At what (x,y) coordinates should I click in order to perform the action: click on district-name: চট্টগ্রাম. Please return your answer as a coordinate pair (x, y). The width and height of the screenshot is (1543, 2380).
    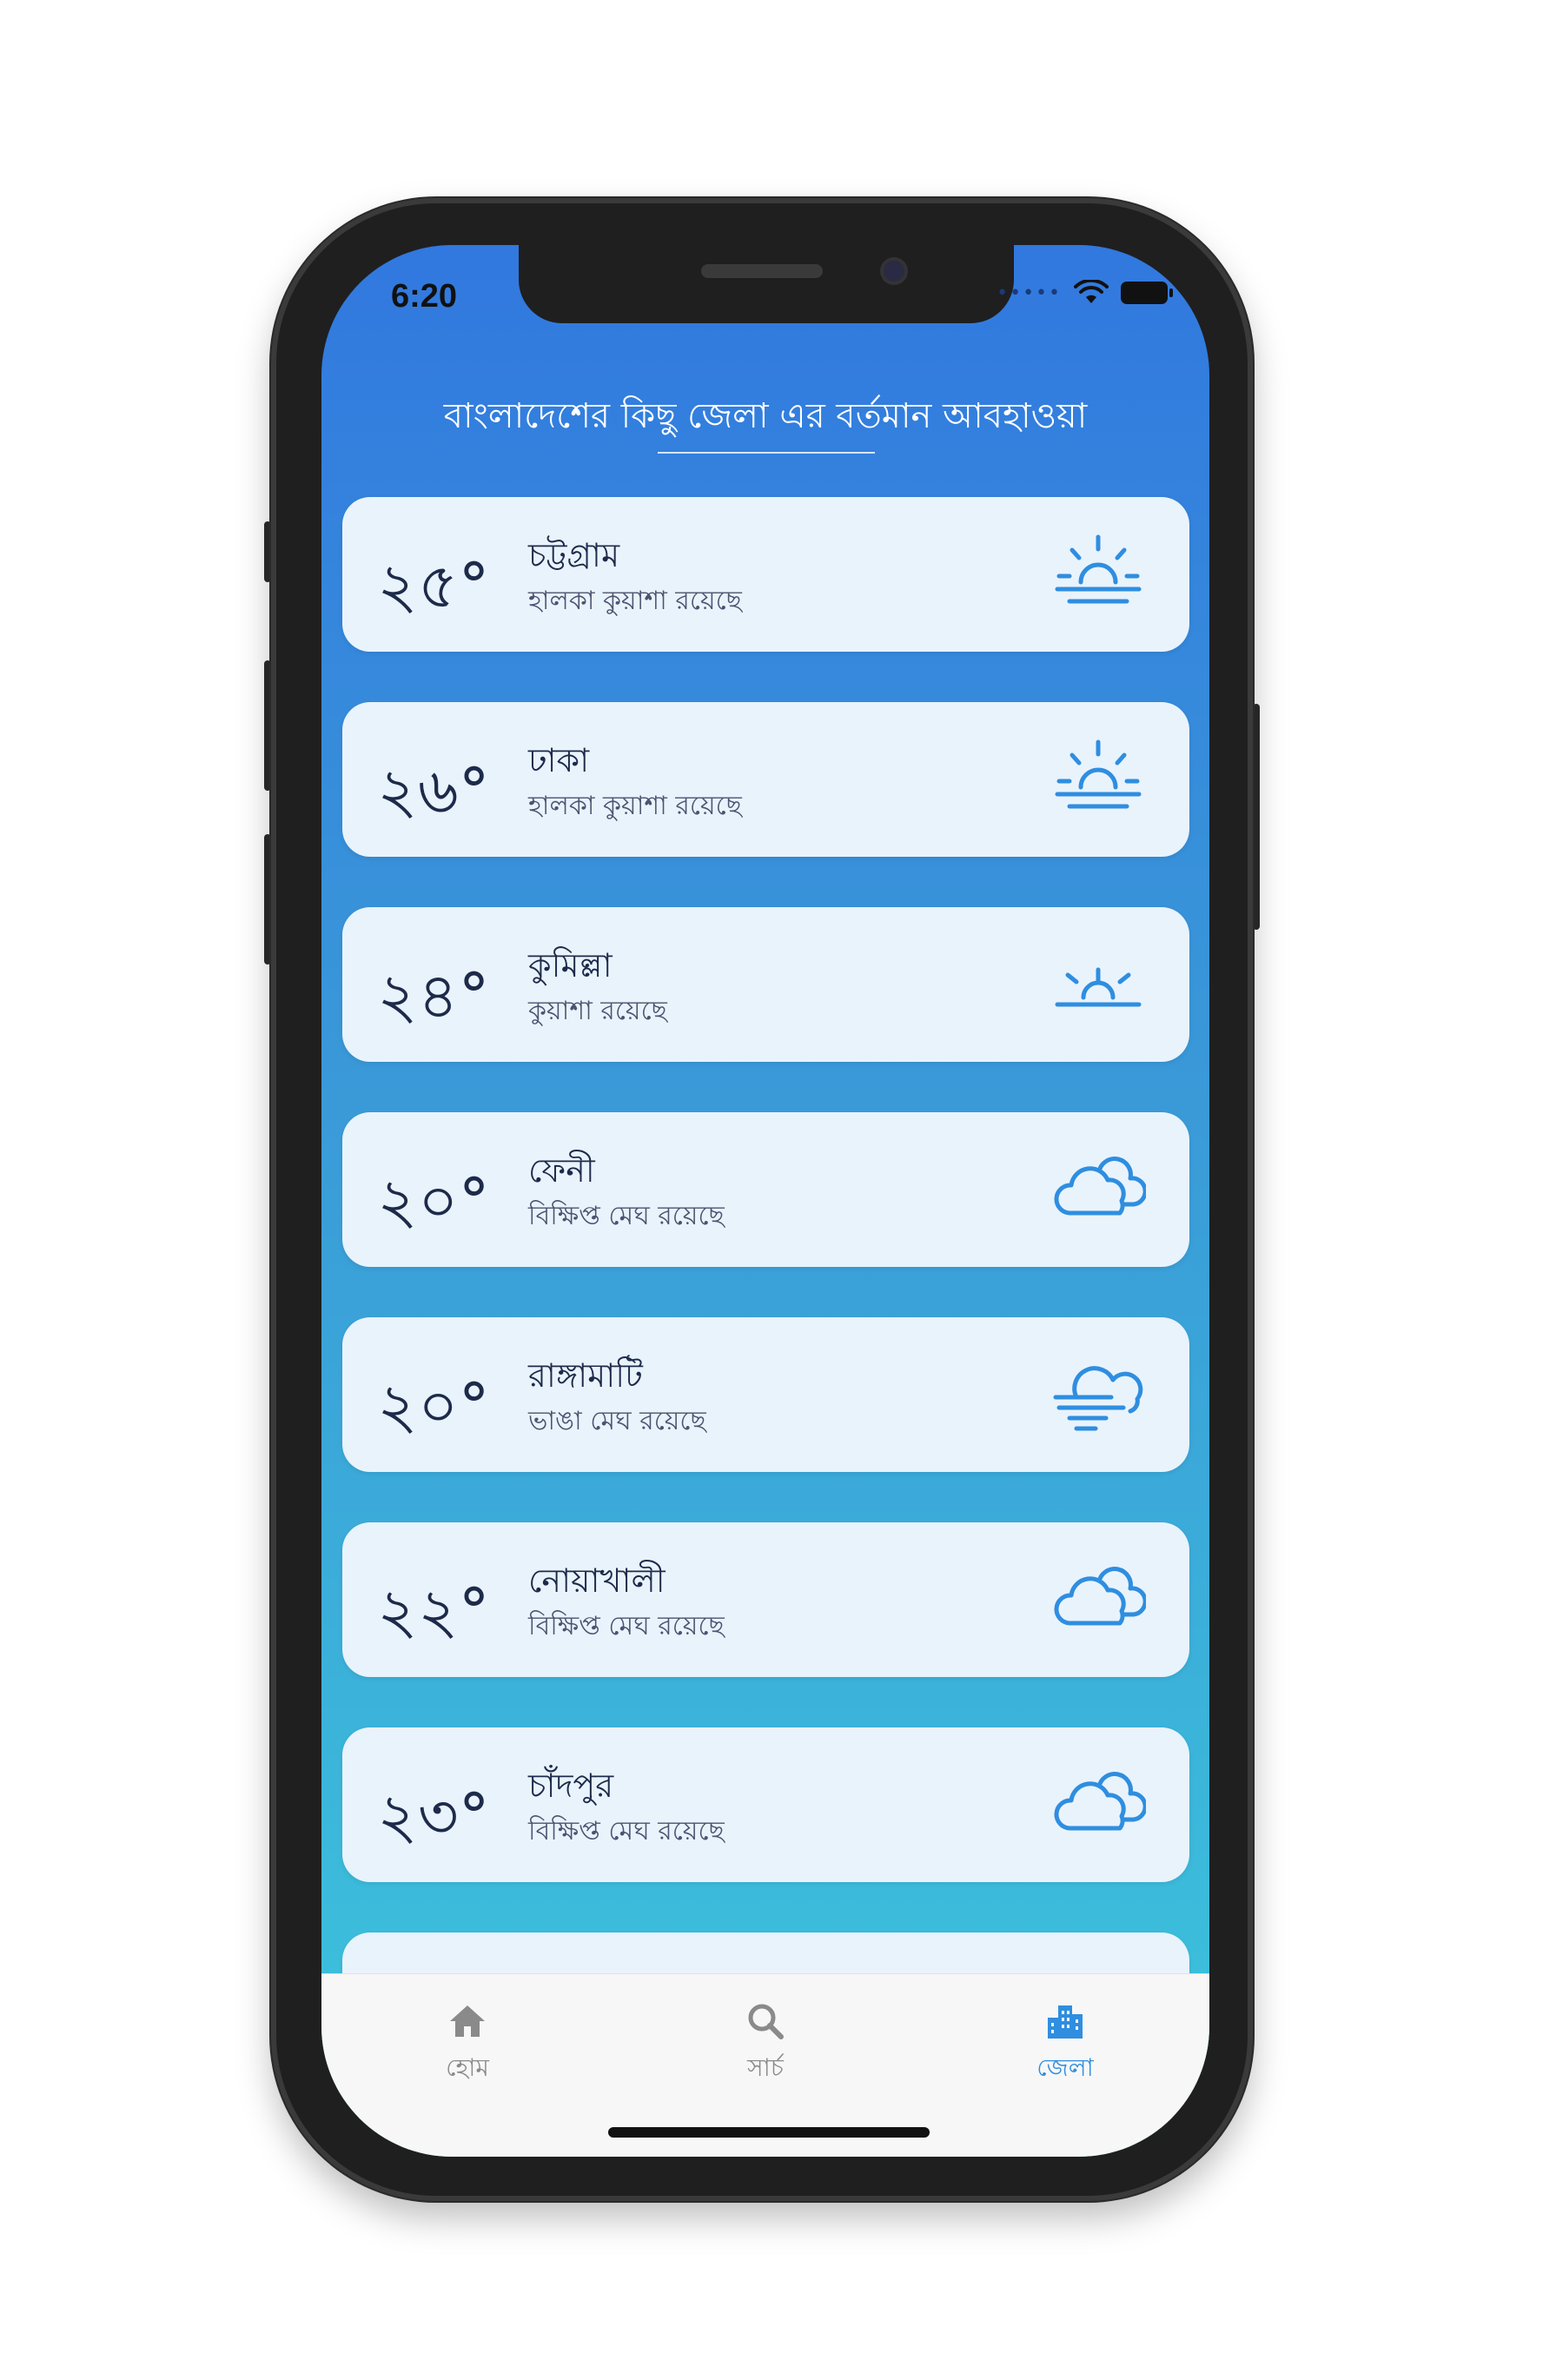
    Looking at the image, I should click on (574, 555).